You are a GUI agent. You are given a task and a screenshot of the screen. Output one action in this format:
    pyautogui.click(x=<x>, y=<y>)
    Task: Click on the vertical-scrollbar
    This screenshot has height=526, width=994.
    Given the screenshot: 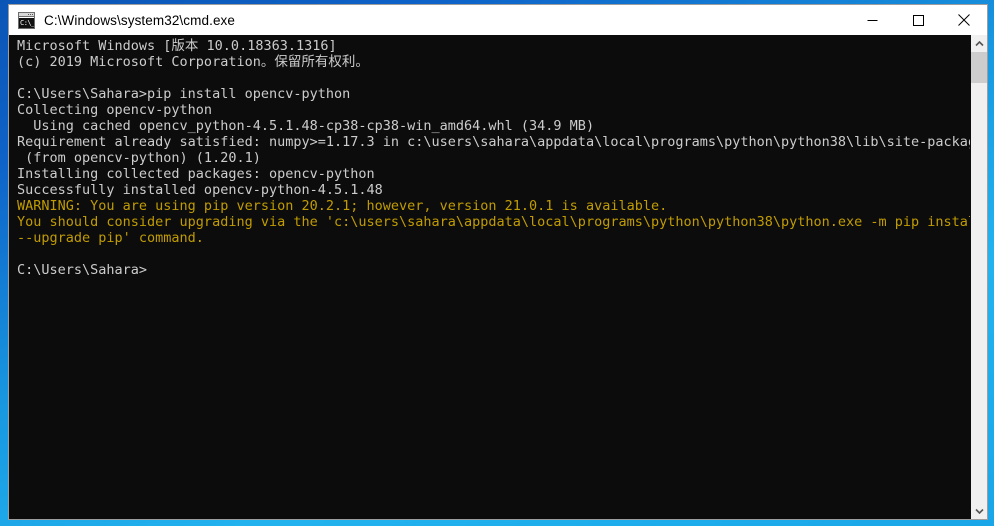 What is the action you would take?
    pyautogui.click(x=978, y=277)
    